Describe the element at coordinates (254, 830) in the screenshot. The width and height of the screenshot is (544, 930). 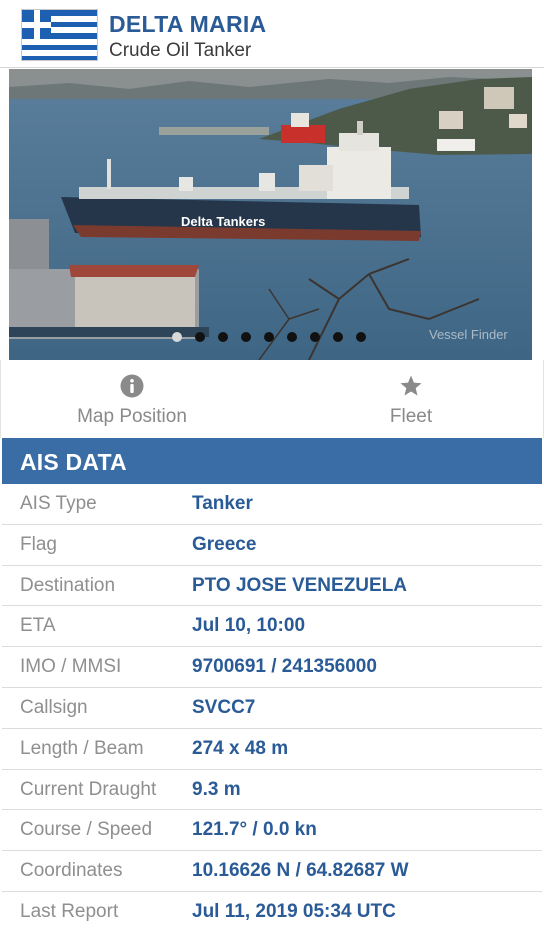
I see `row-value: 121.7° / 0.0 kn` at that location.